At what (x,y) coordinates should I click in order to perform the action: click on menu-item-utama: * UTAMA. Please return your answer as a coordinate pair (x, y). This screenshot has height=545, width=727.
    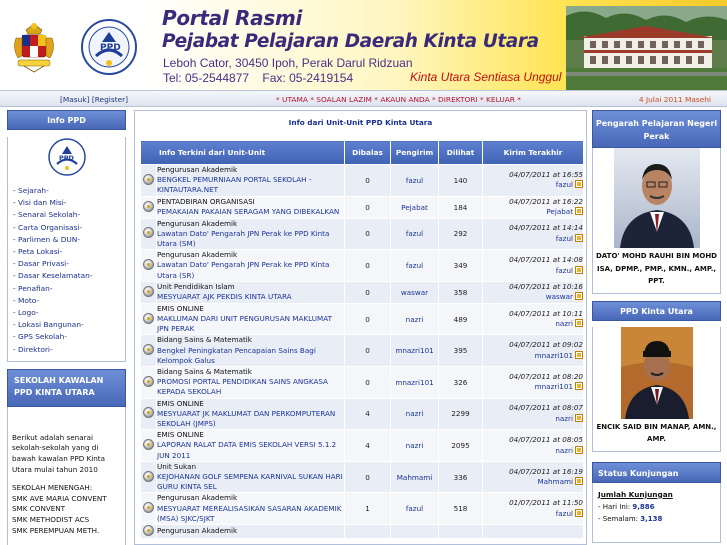
    Looking at the image, I should click on (292, 99).